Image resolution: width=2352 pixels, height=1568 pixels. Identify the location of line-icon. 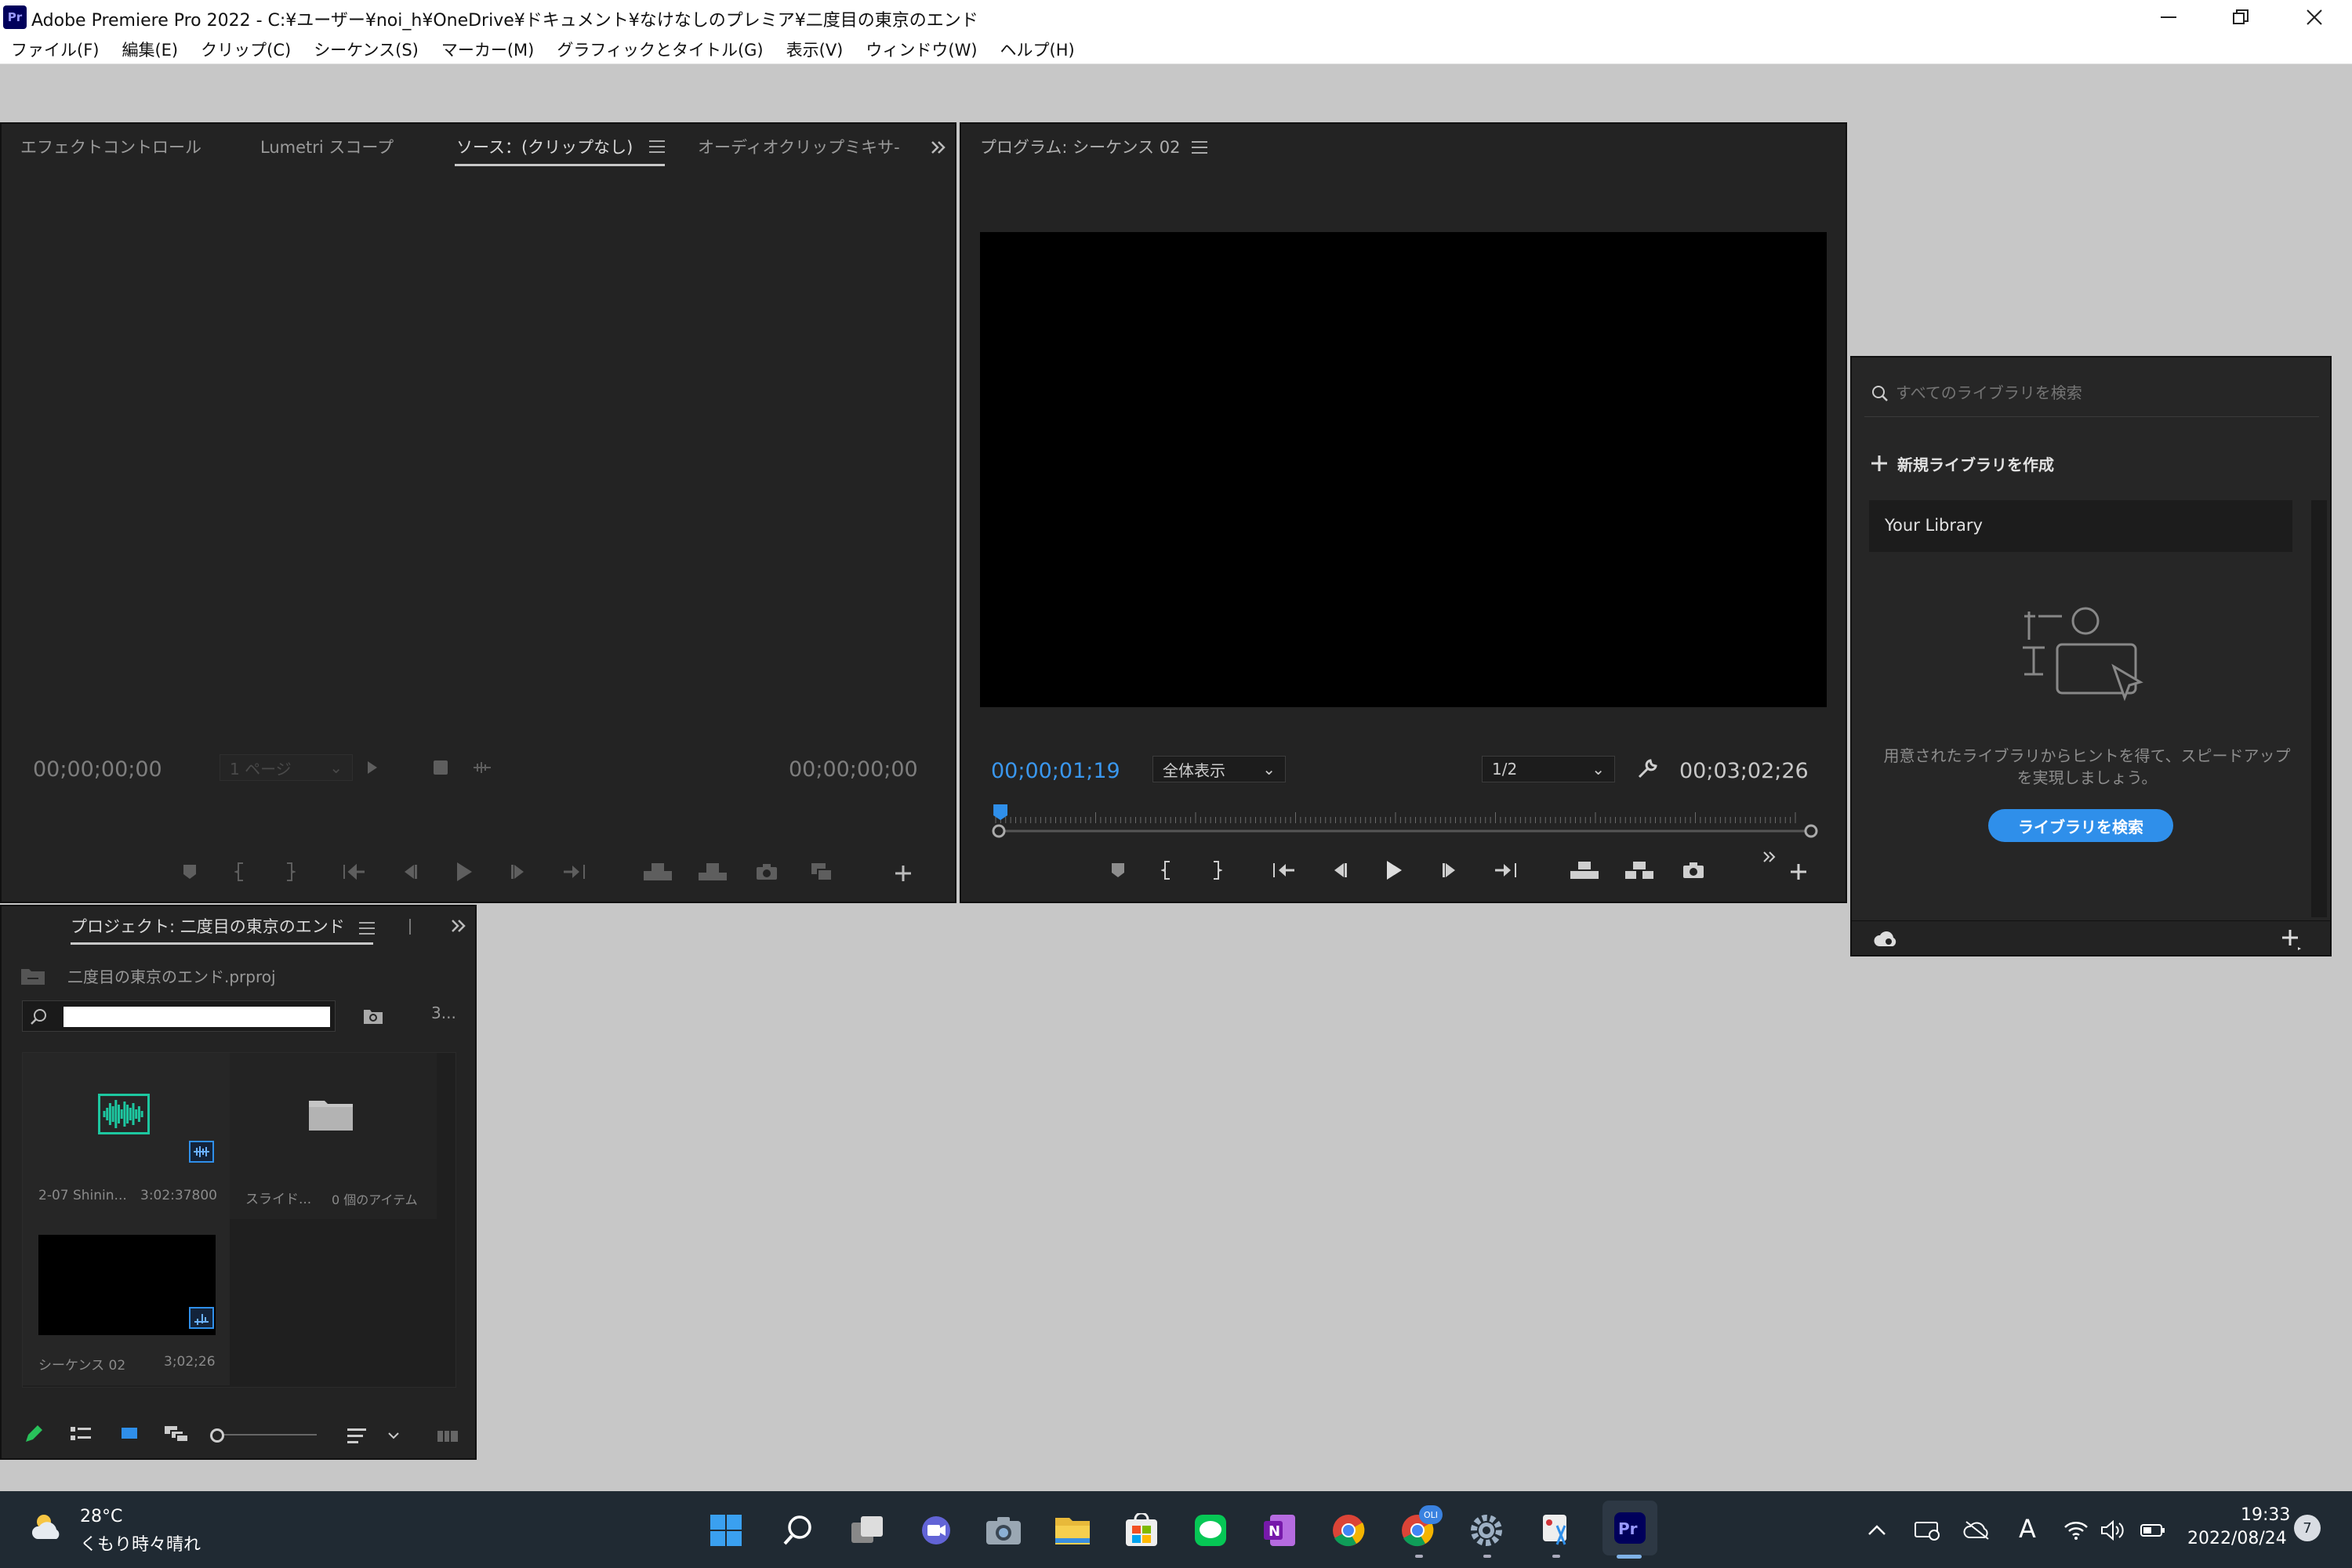
(1210, 1530).